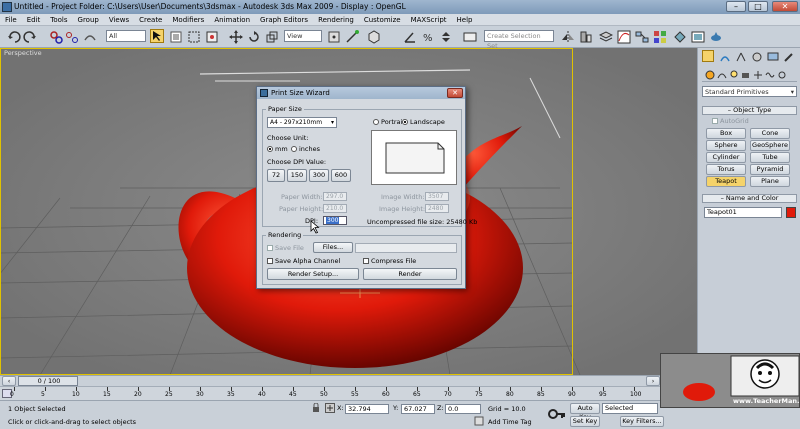 The height and width of the screenshot is (429, 800). I want to click on unit-inches-radio: inches, so click(305, 149).